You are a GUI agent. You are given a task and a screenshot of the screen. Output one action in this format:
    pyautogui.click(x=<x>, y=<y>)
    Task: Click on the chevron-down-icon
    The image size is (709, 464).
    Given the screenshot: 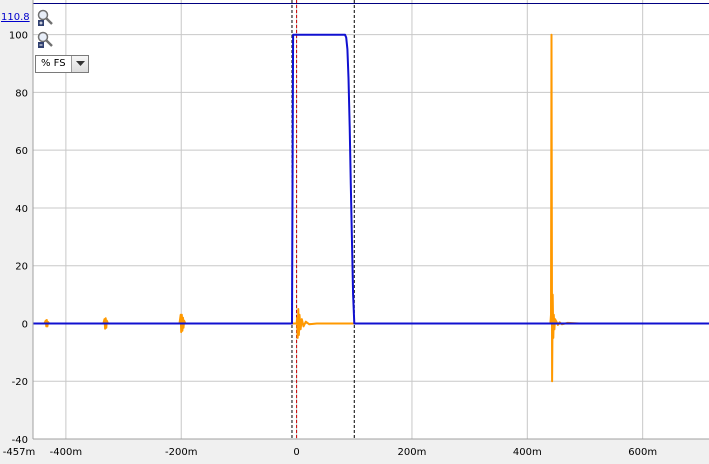 What is the action you would take?
    pyautogui.click(x=80, y=63)
    